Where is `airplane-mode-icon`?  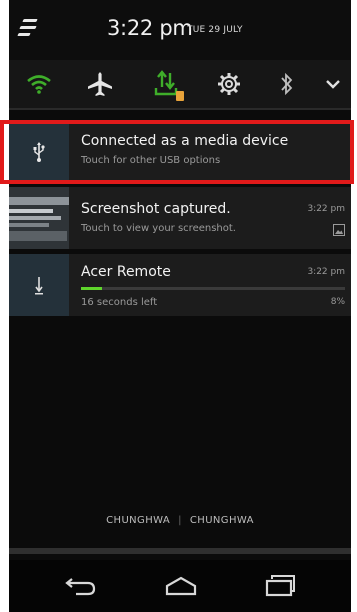
airplane-mode-icon is located at coordinates (100, 84).